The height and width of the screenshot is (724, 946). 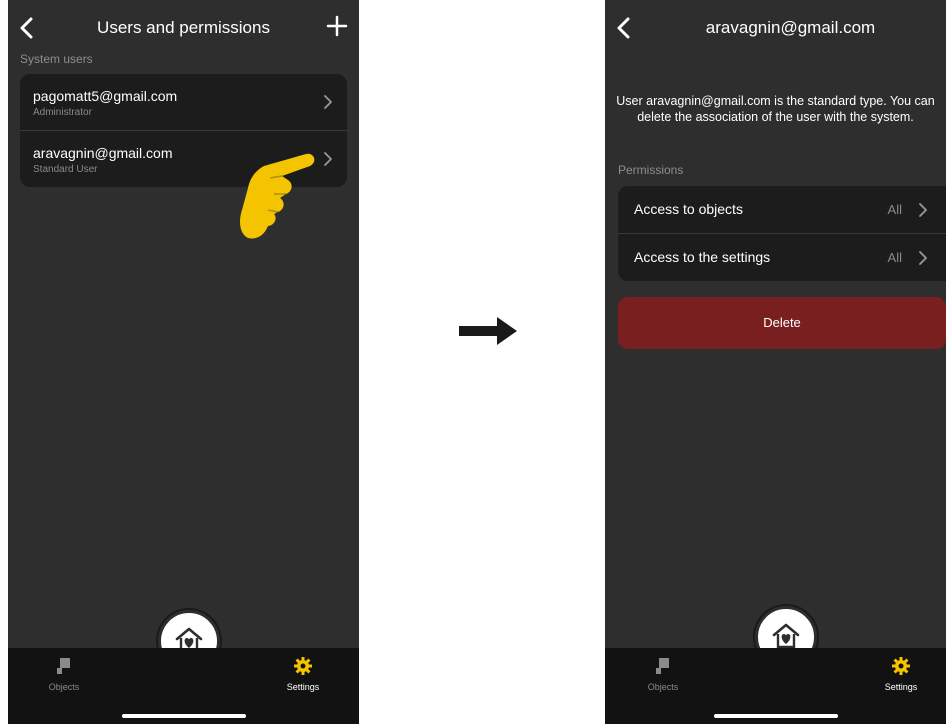 I want to click on page-title: Users and permissions, so click(x=183, y=27).